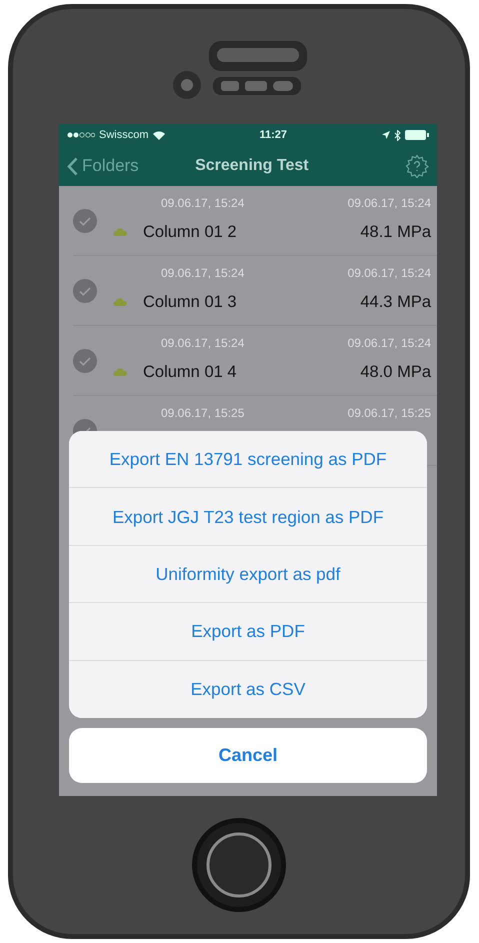  I want to click on cancel-button: Cancel, so click(248, 755).